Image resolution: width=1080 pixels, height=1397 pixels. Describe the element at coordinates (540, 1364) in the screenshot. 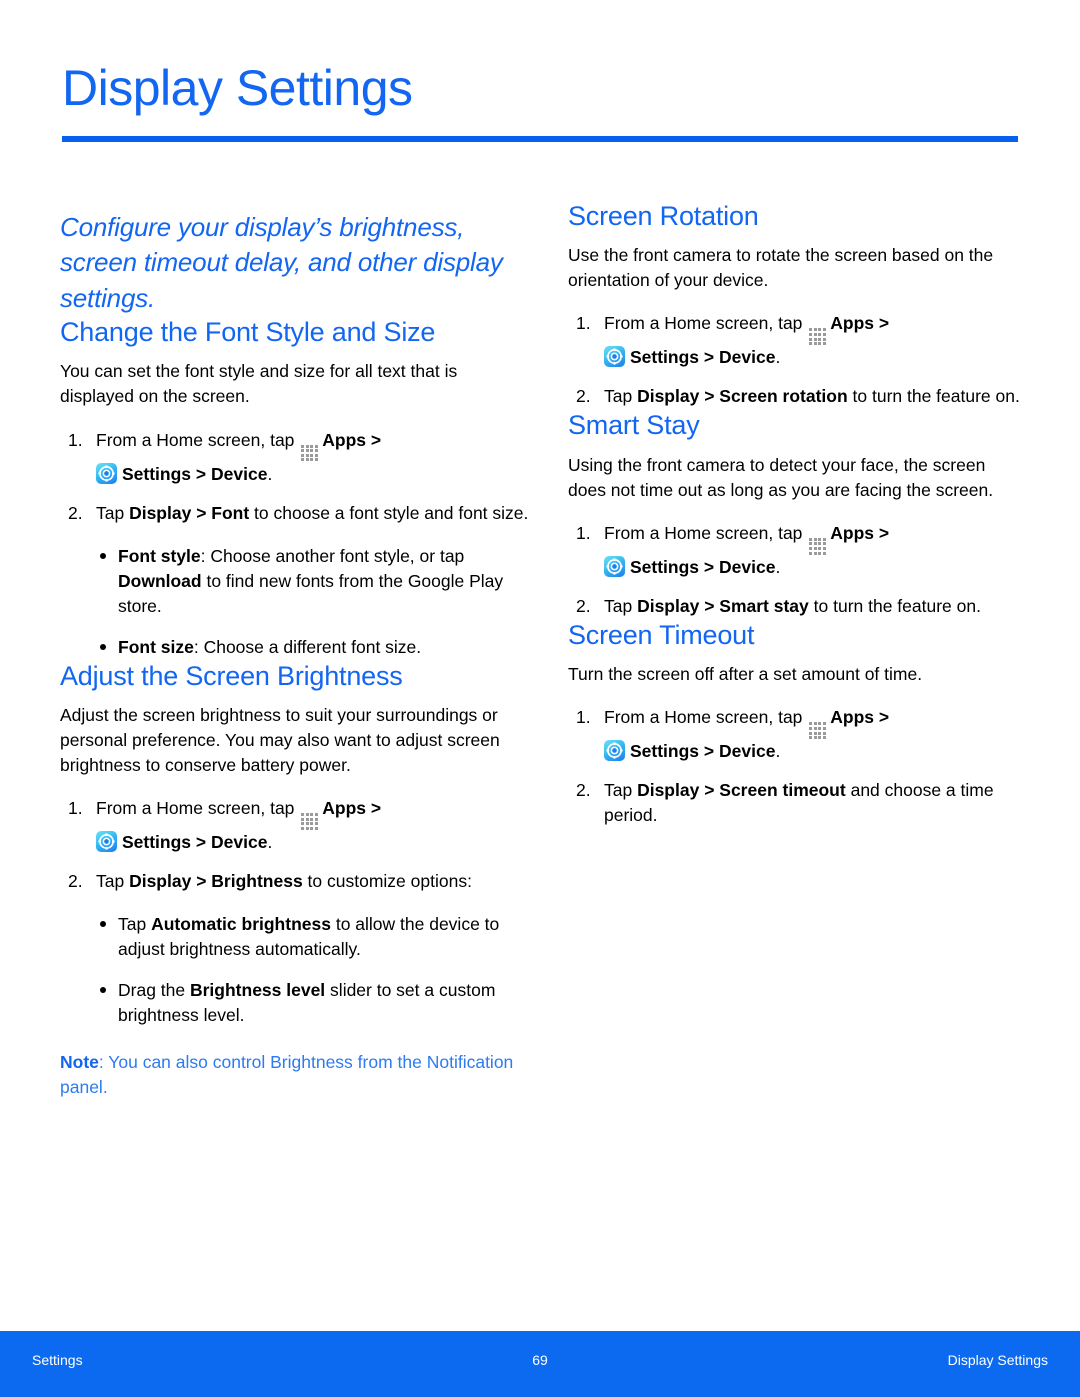

I see `page-footer: Settings 69 Display Settings` at that location.